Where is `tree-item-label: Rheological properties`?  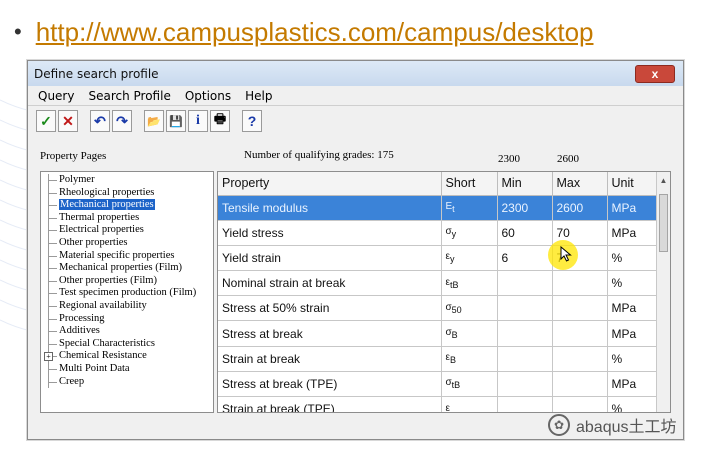
tree-item-label: Rheological properties is located at coordinates (107, 192).